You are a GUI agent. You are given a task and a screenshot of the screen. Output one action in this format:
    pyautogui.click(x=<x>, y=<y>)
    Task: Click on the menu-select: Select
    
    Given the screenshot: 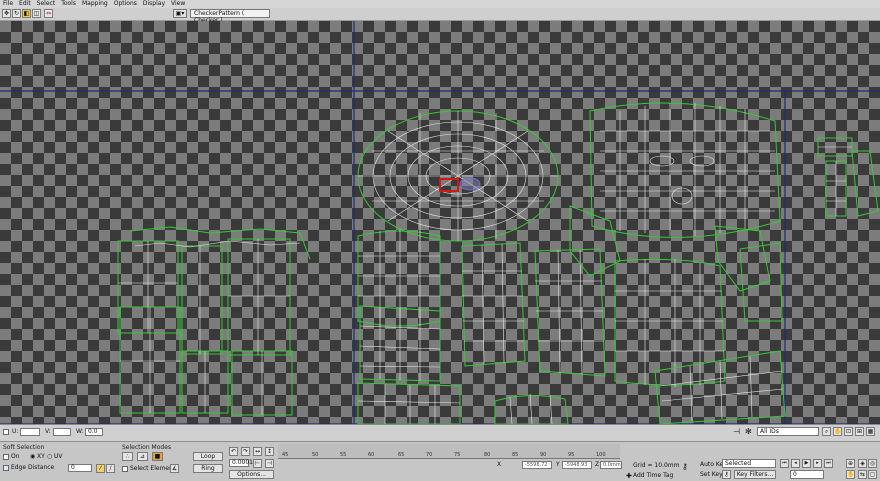 What is the action you would take?
    pyautogui.click(x=46, y=4)
    